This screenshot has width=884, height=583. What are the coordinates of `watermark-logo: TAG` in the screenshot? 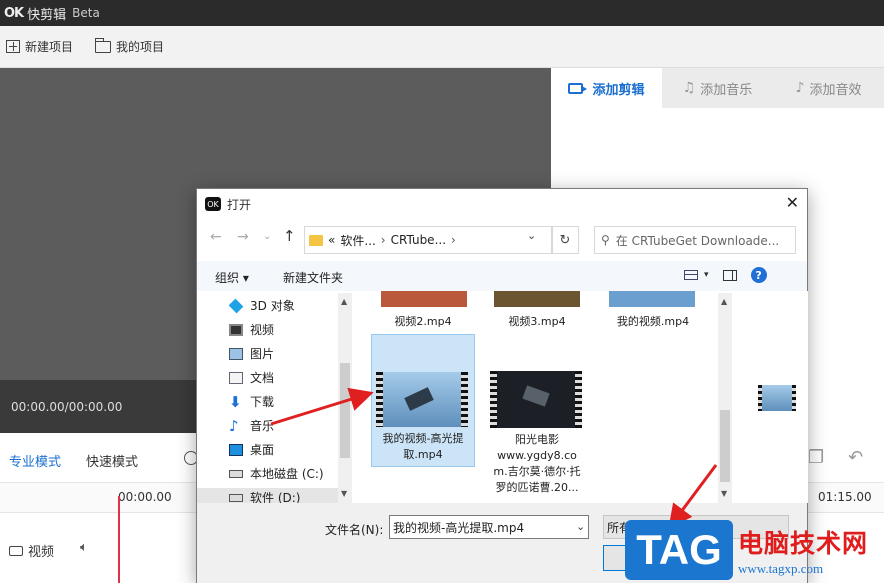 It's located at (679, 550).